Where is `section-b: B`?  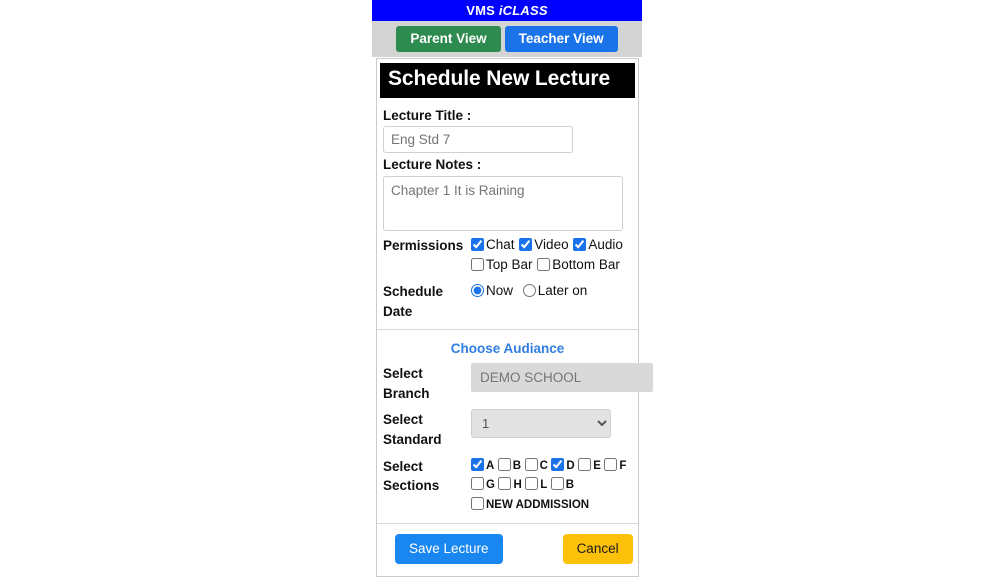 section-b: B is located at coordinates (509, 464).